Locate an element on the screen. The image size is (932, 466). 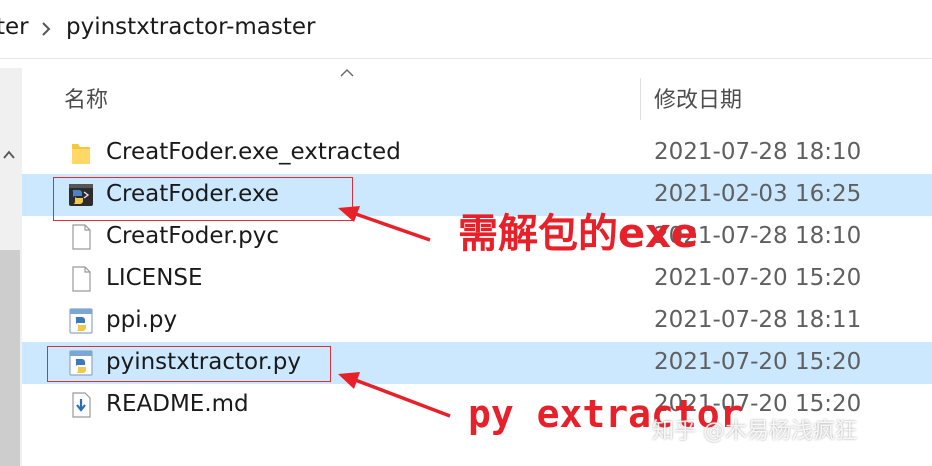
file-row: LICENSE 2021-07-20 15:20 is located at coordinates (477, 279).